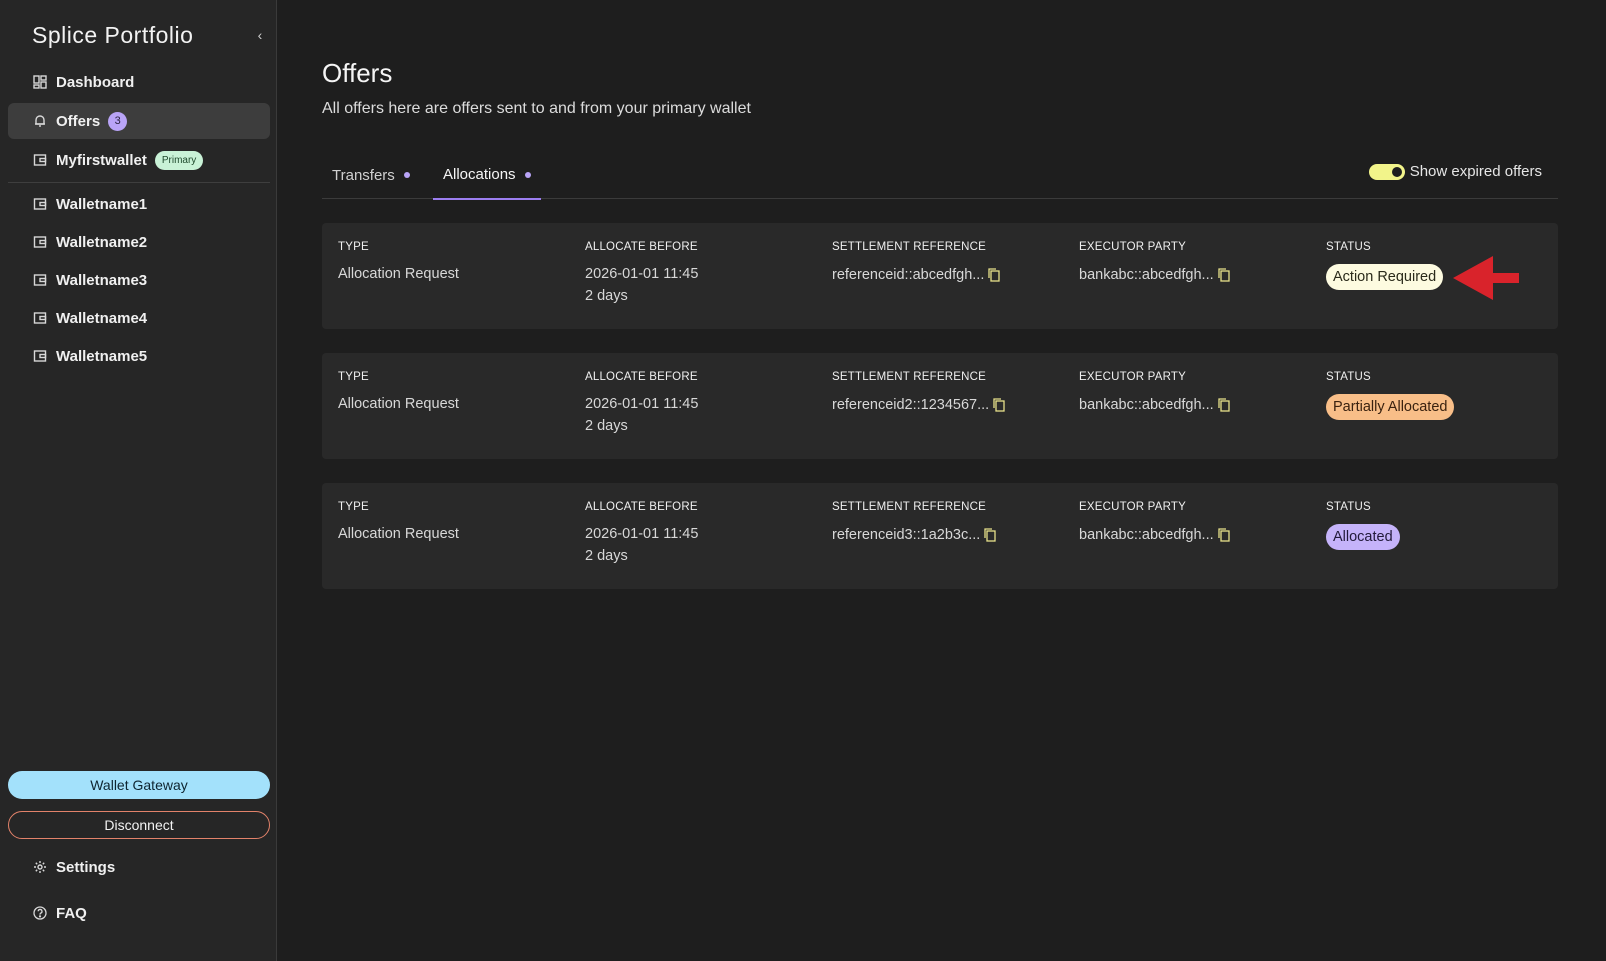 The width and height of the screenshot is (1606, 961). I want to click on sidebar-item-label: Walletname5, so click(102, 356).